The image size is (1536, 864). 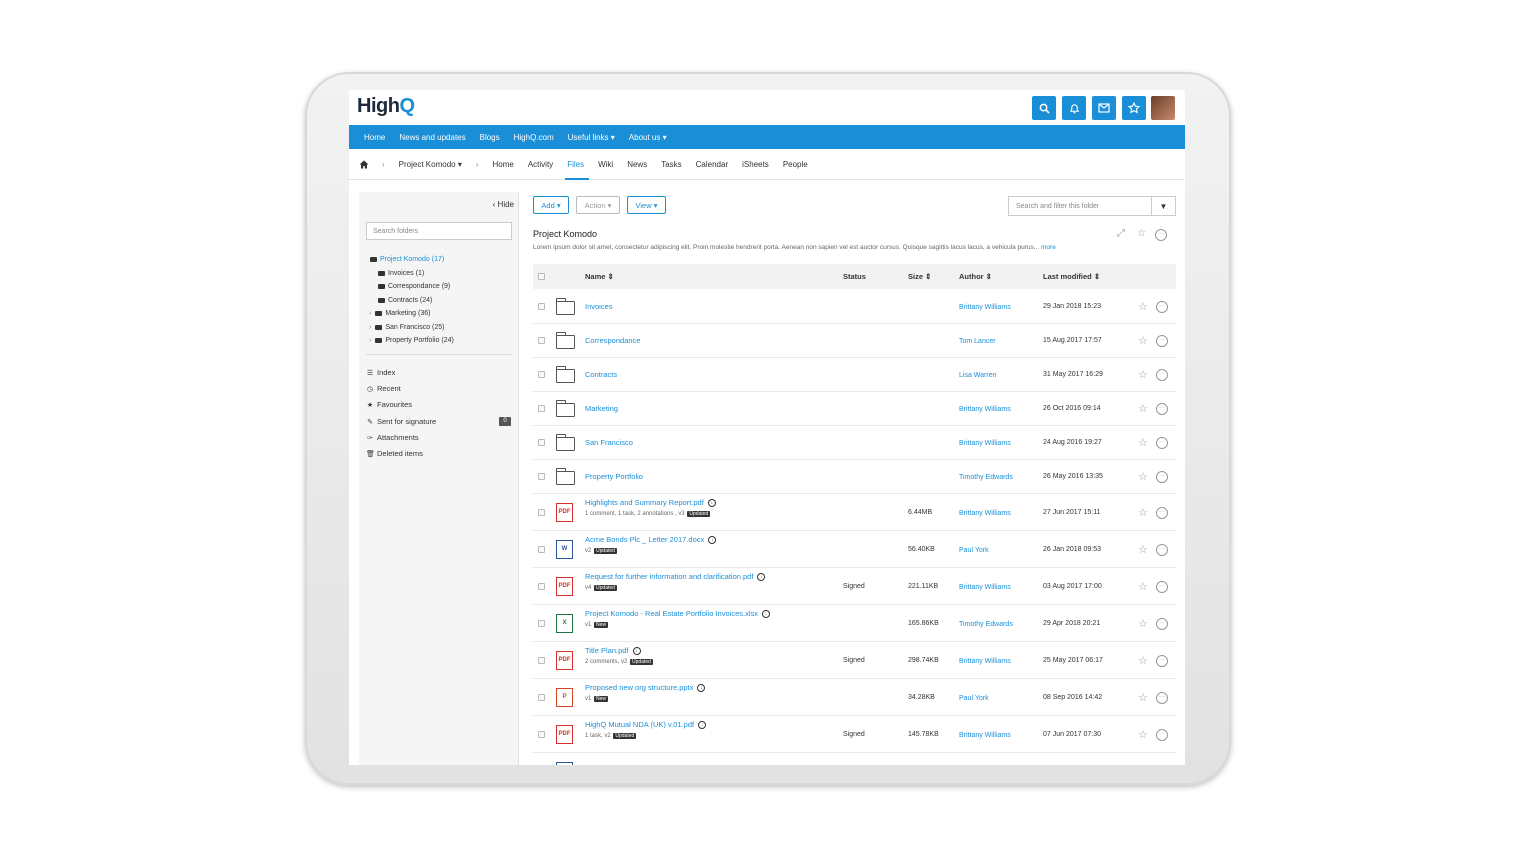 I want to click on nav-highq-com: HighQ.com, so click(x=534, y=137).